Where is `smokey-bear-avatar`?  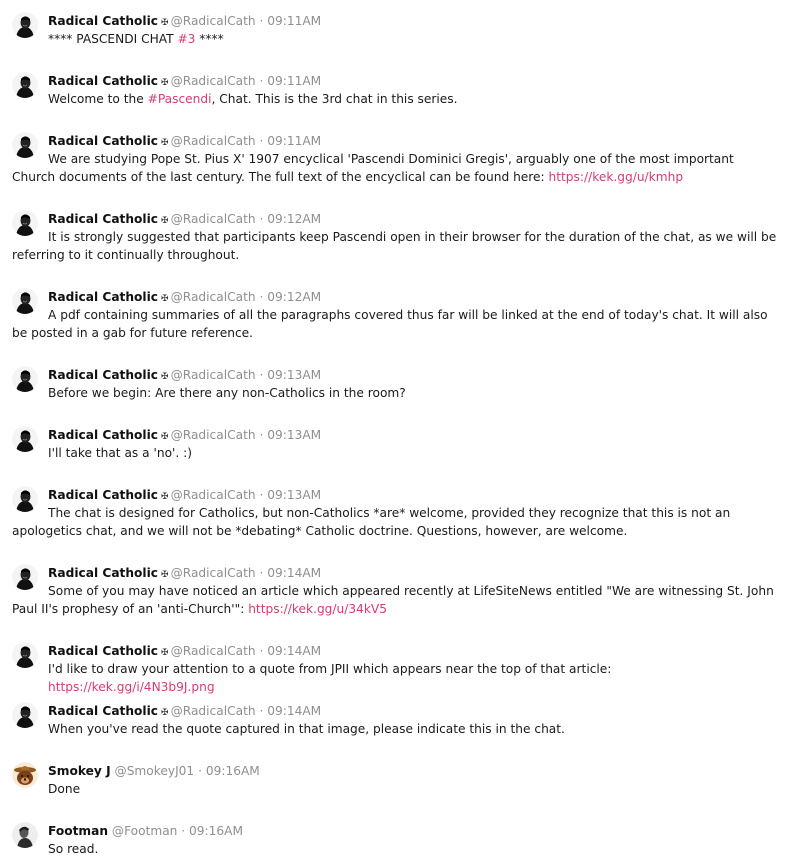 smokey-bear-avatar is located at coordinates (25, 775).